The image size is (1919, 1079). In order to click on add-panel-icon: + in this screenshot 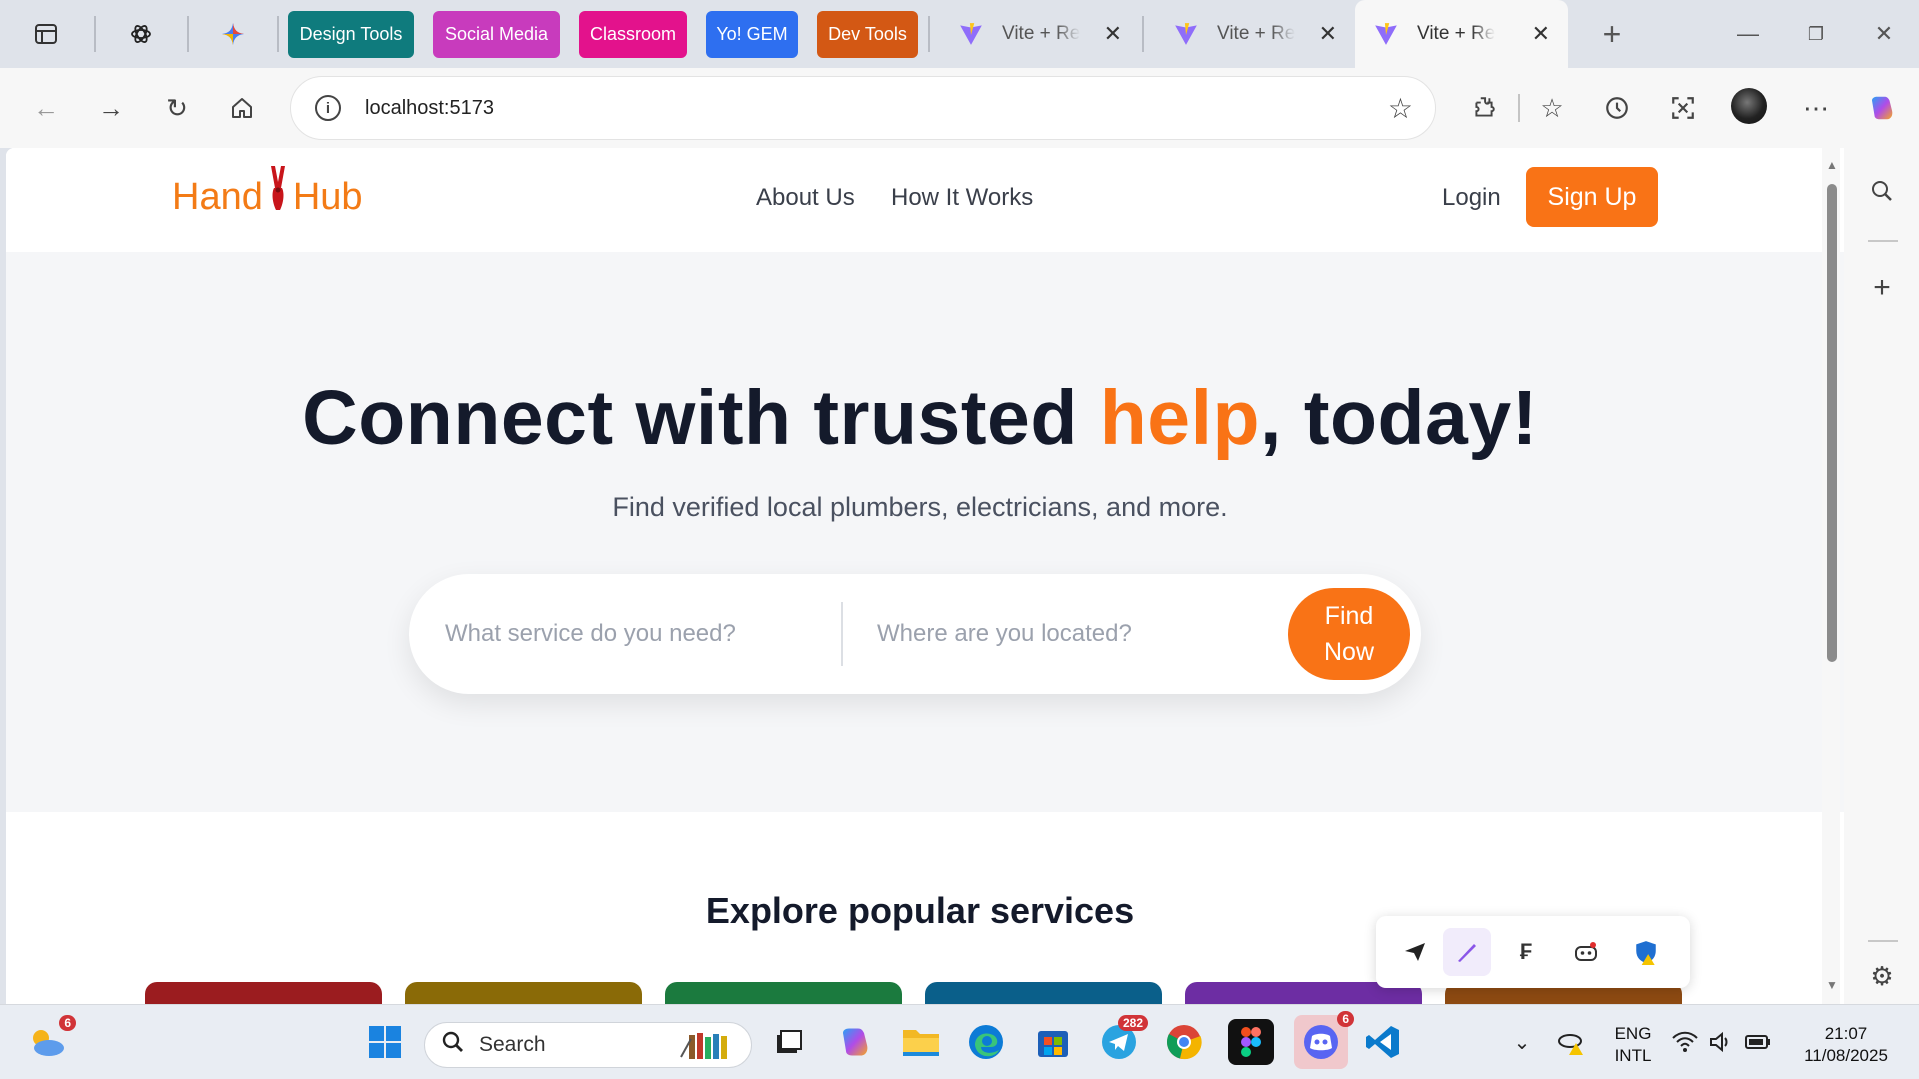, I will do `click(1882, 288)`.